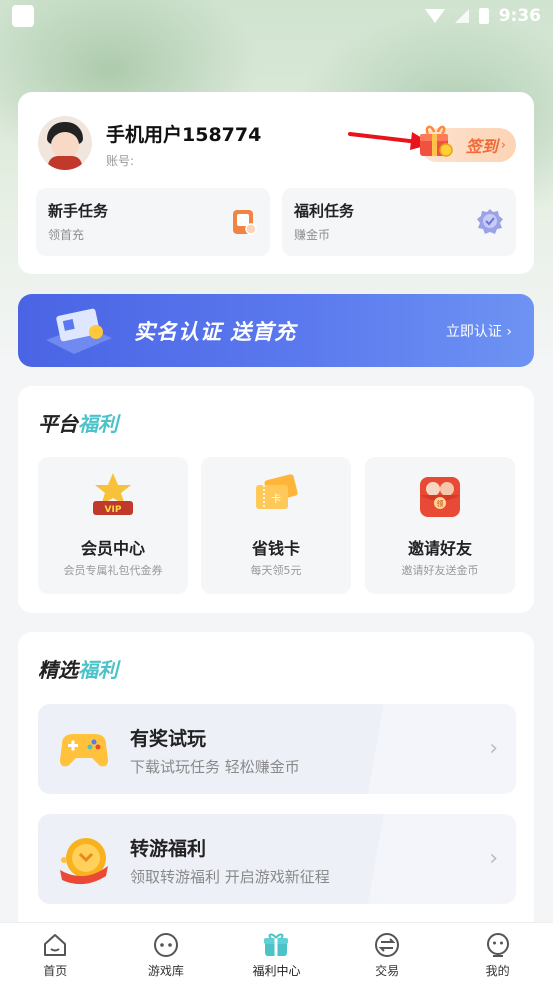 The width and height of the screenshot is (553, 983). What do you see at coordinates (324, 211) in the screenshot?
I see `task-title: 福利任务` at bounding box center [324, 211].